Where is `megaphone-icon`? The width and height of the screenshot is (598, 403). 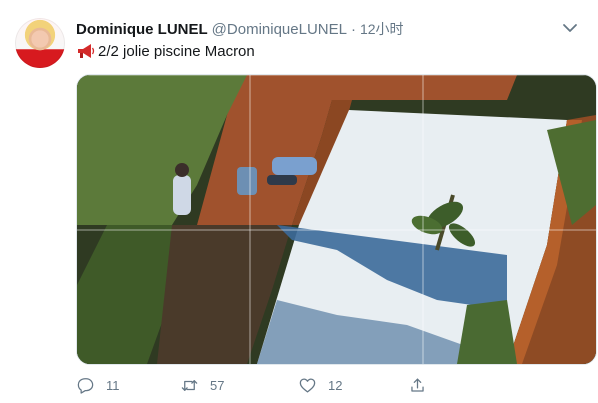
megaphone-icon is located at coordinates (86, 51).